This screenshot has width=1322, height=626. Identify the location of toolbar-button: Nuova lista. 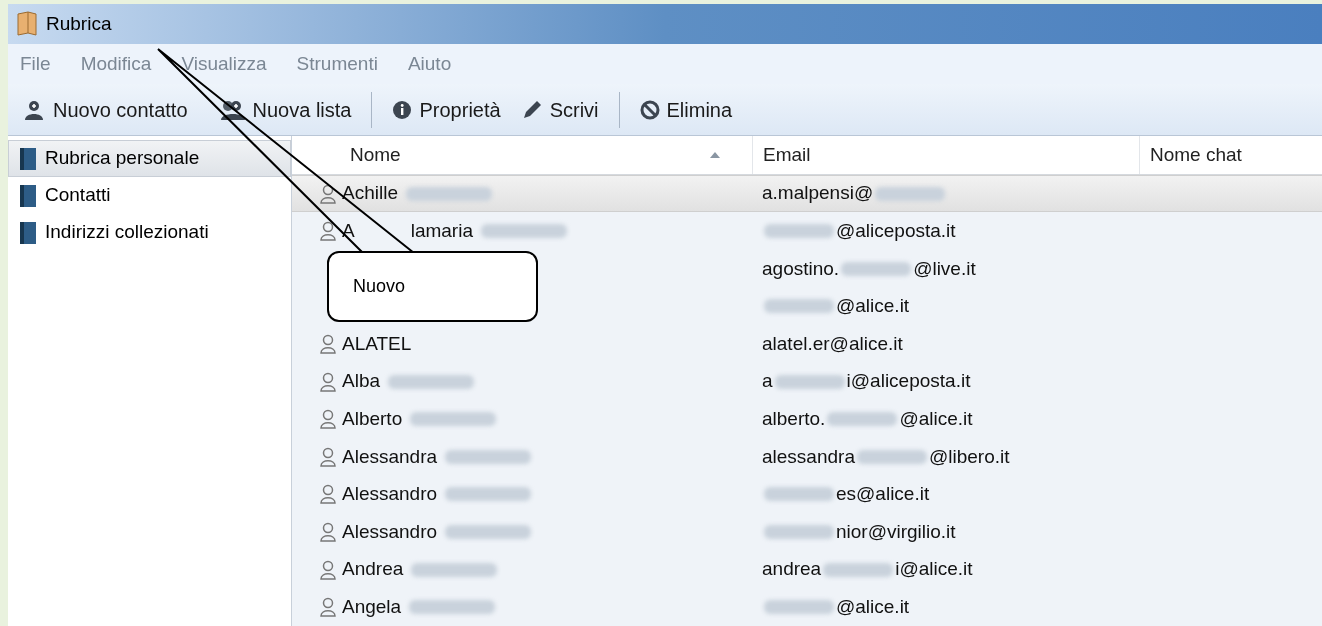
(285, 109).